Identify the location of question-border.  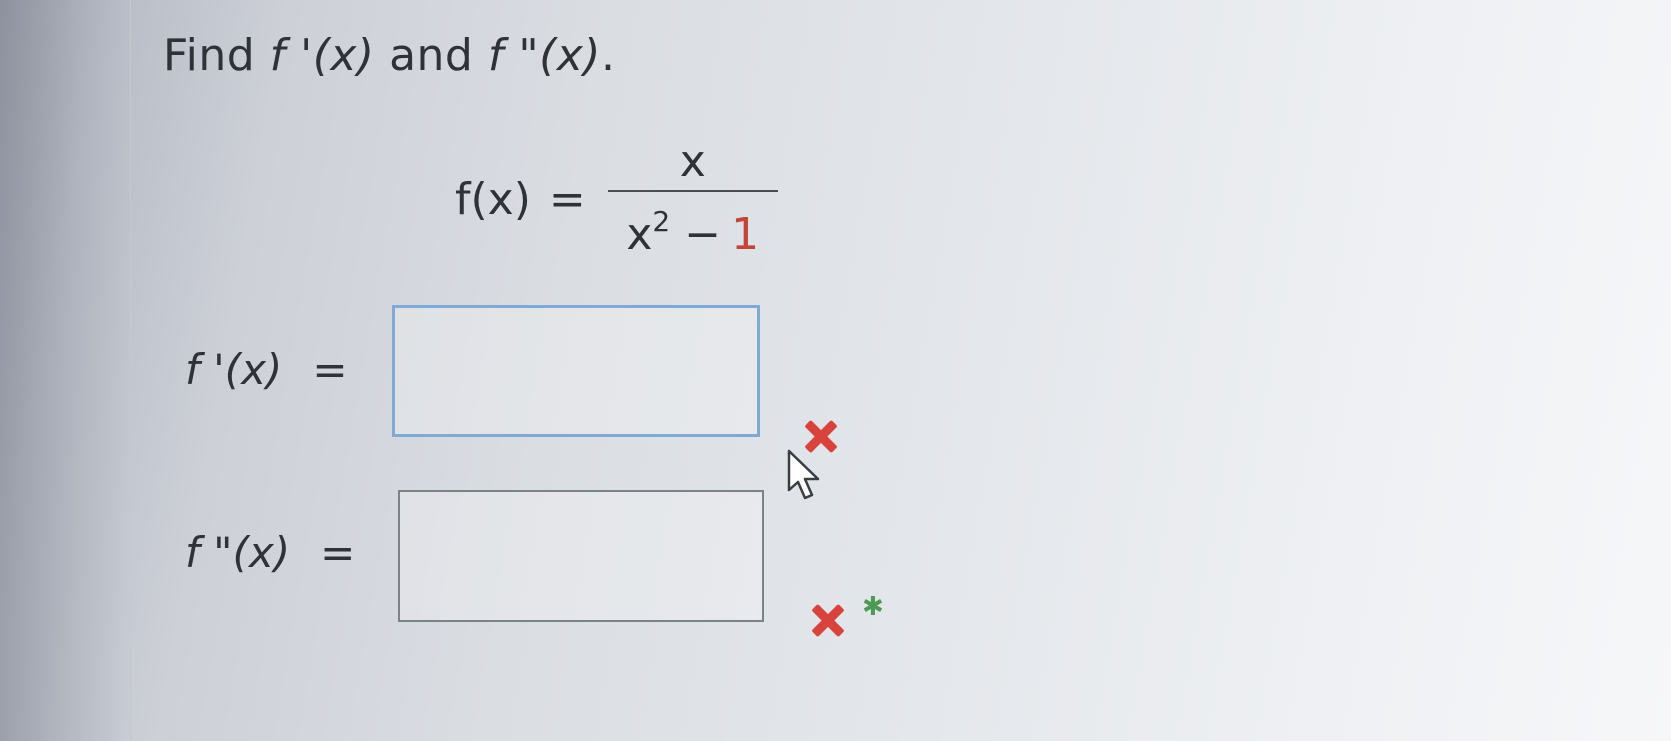
(130, 370).